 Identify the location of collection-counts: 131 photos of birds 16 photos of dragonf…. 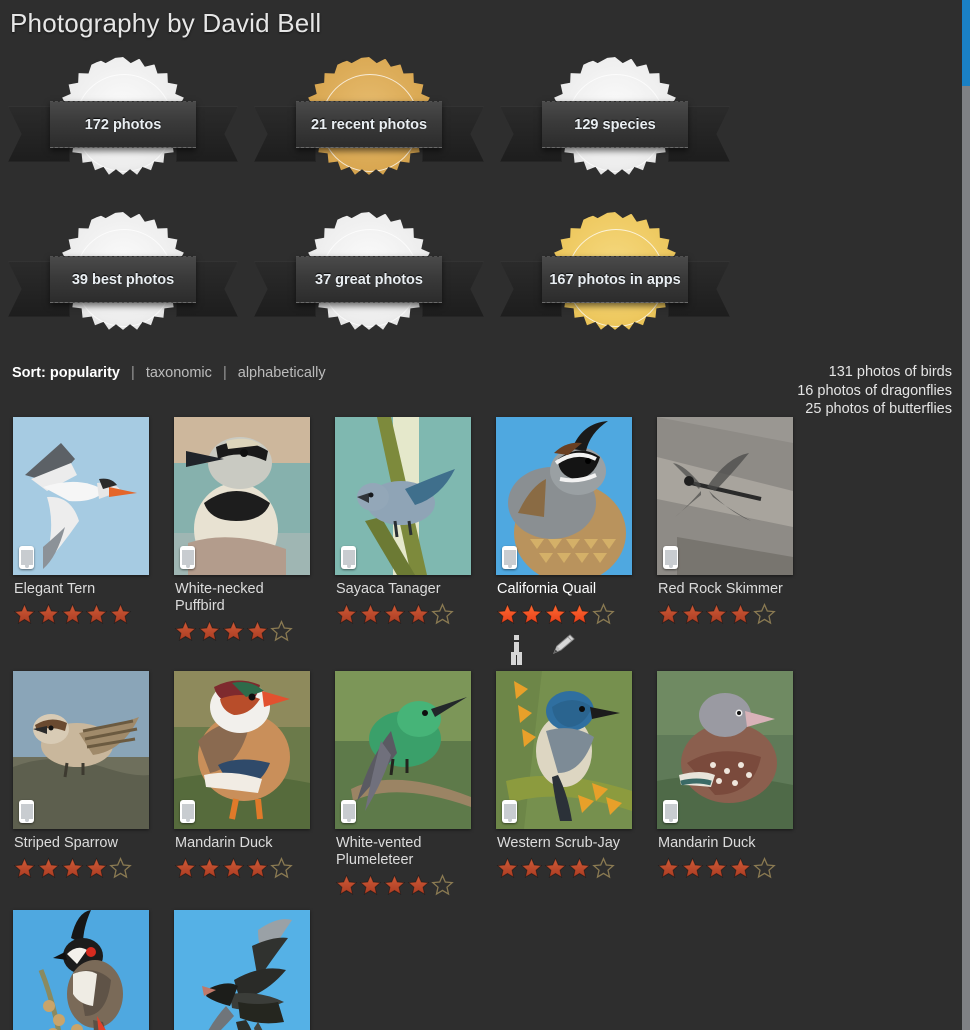
(874, 391).